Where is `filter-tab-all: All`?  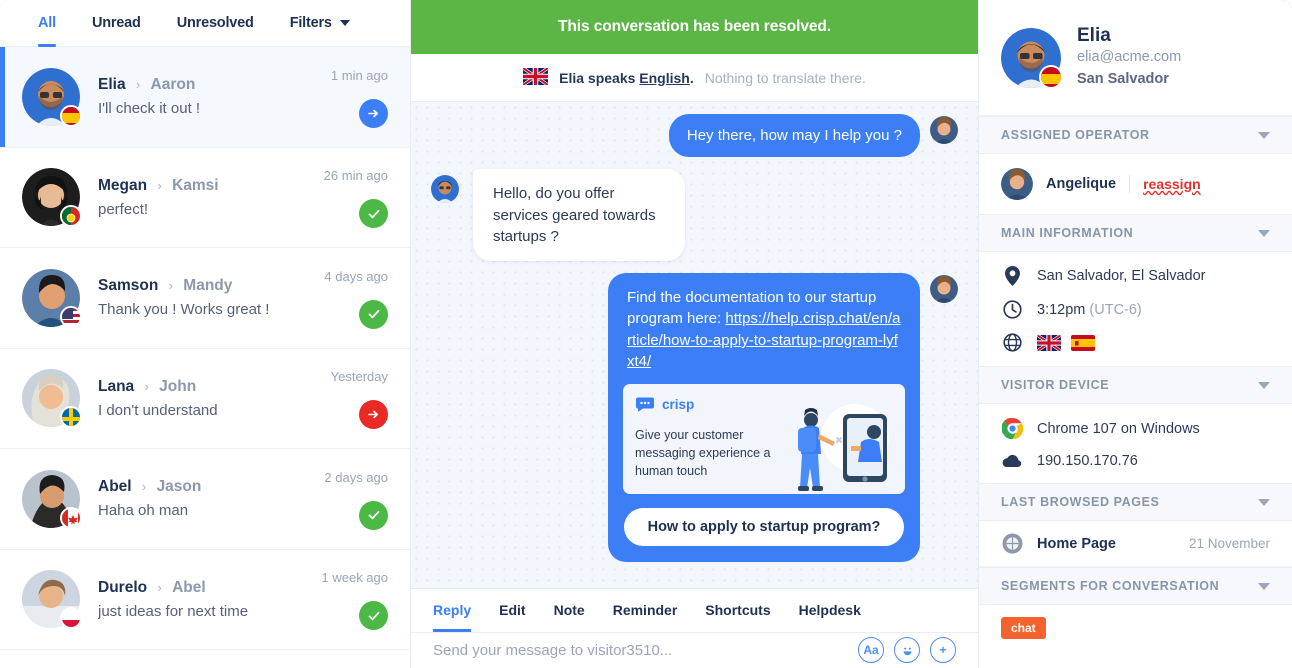 filter-tab-all: All is located at coordinates (47, 23).